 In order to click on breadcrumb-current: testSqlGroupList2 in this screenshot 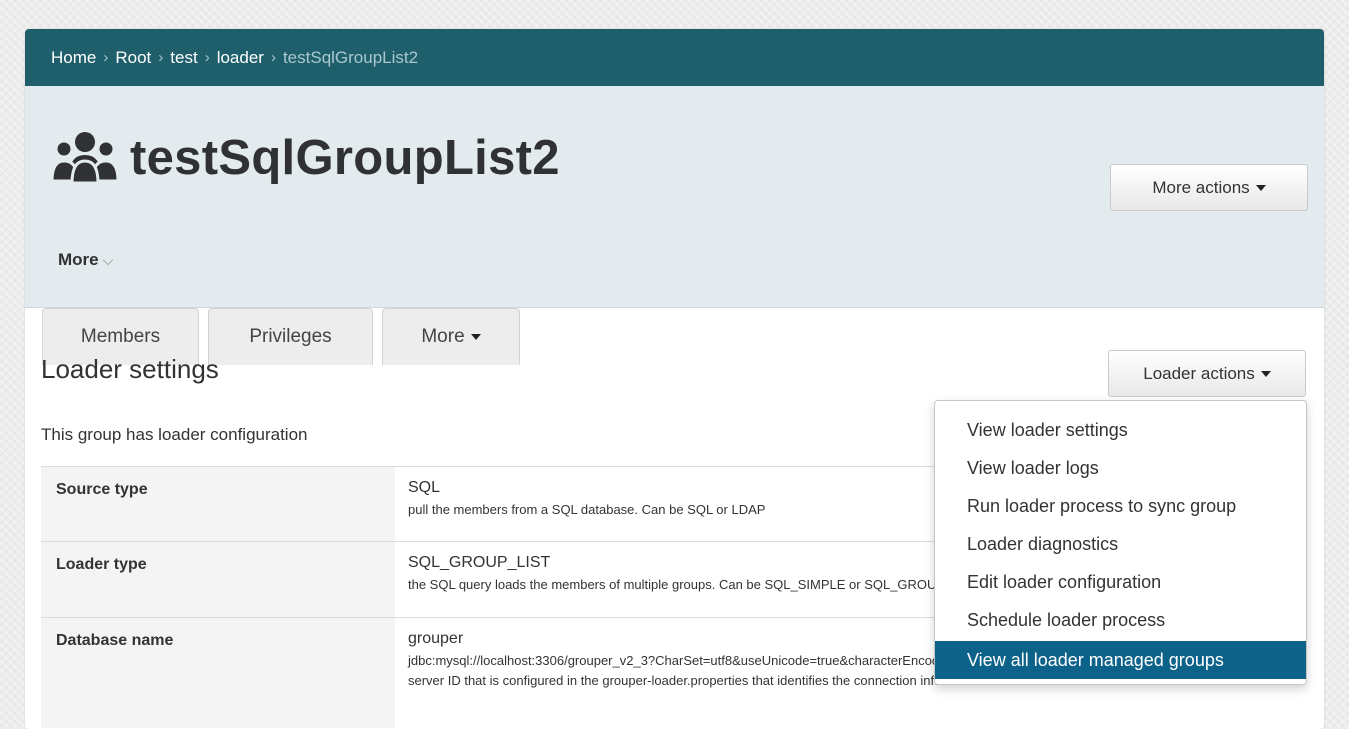, I will do `click(350, 57)`.